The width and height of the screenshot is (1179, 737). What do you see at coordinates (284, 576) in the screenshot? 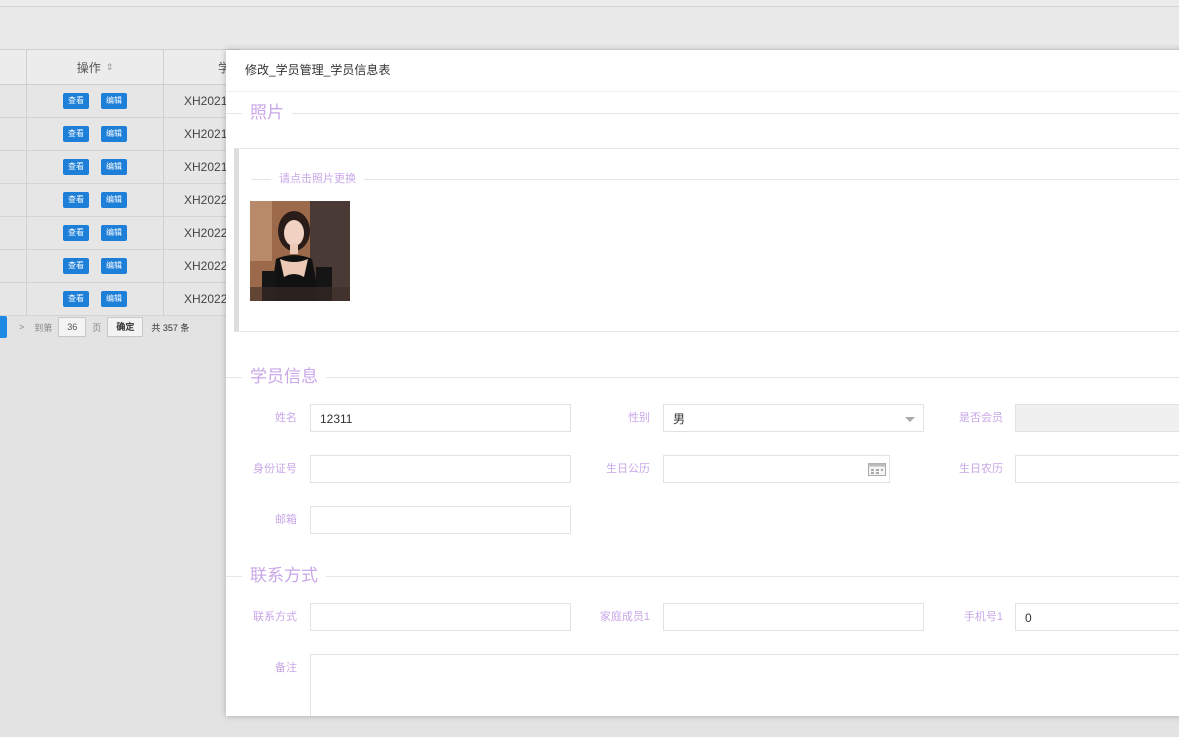
I see `contact-section-title: 联系方式` at bounding box center [284, 576].